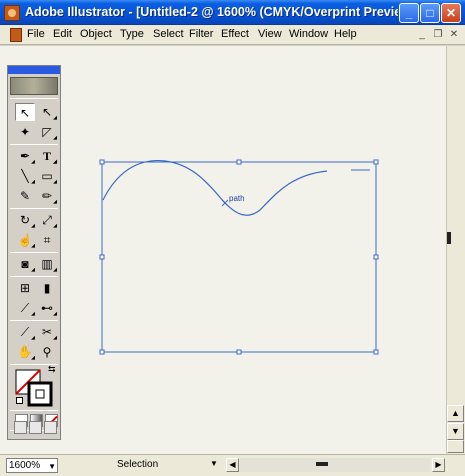  What do you see at coordinates (47, 156) in the screenshot?
I see `type-tool: T ◢` at bounding box center [47, 156].